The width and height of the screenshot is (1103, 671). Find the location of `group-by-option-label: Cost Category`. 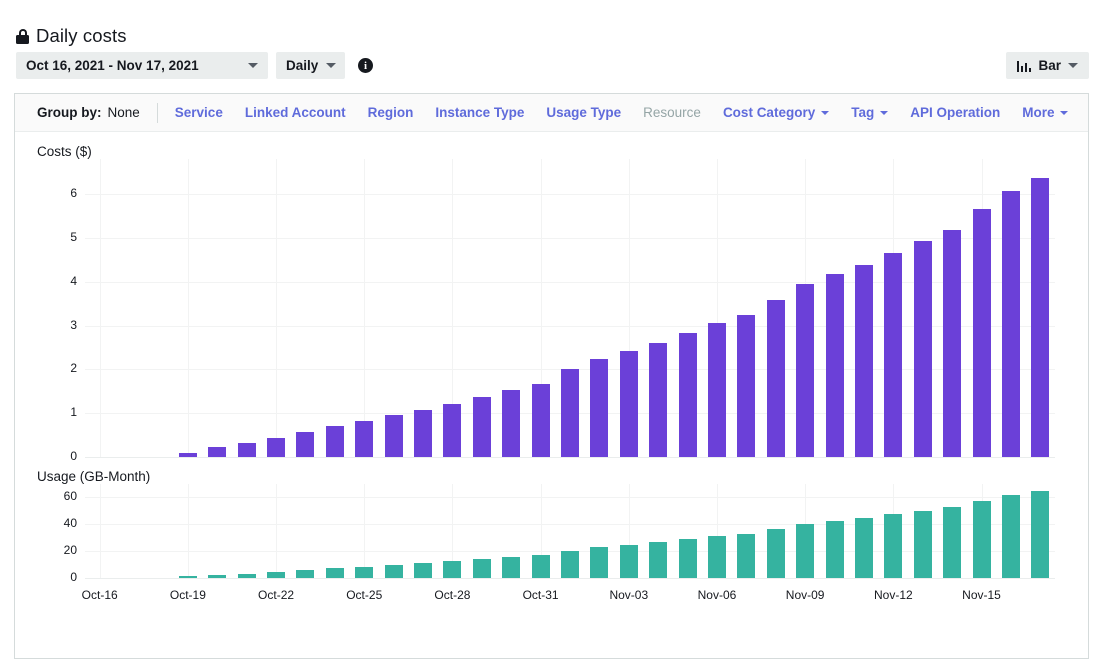

group-by-option-label: Cost Category is located at coordinates (769, 112).